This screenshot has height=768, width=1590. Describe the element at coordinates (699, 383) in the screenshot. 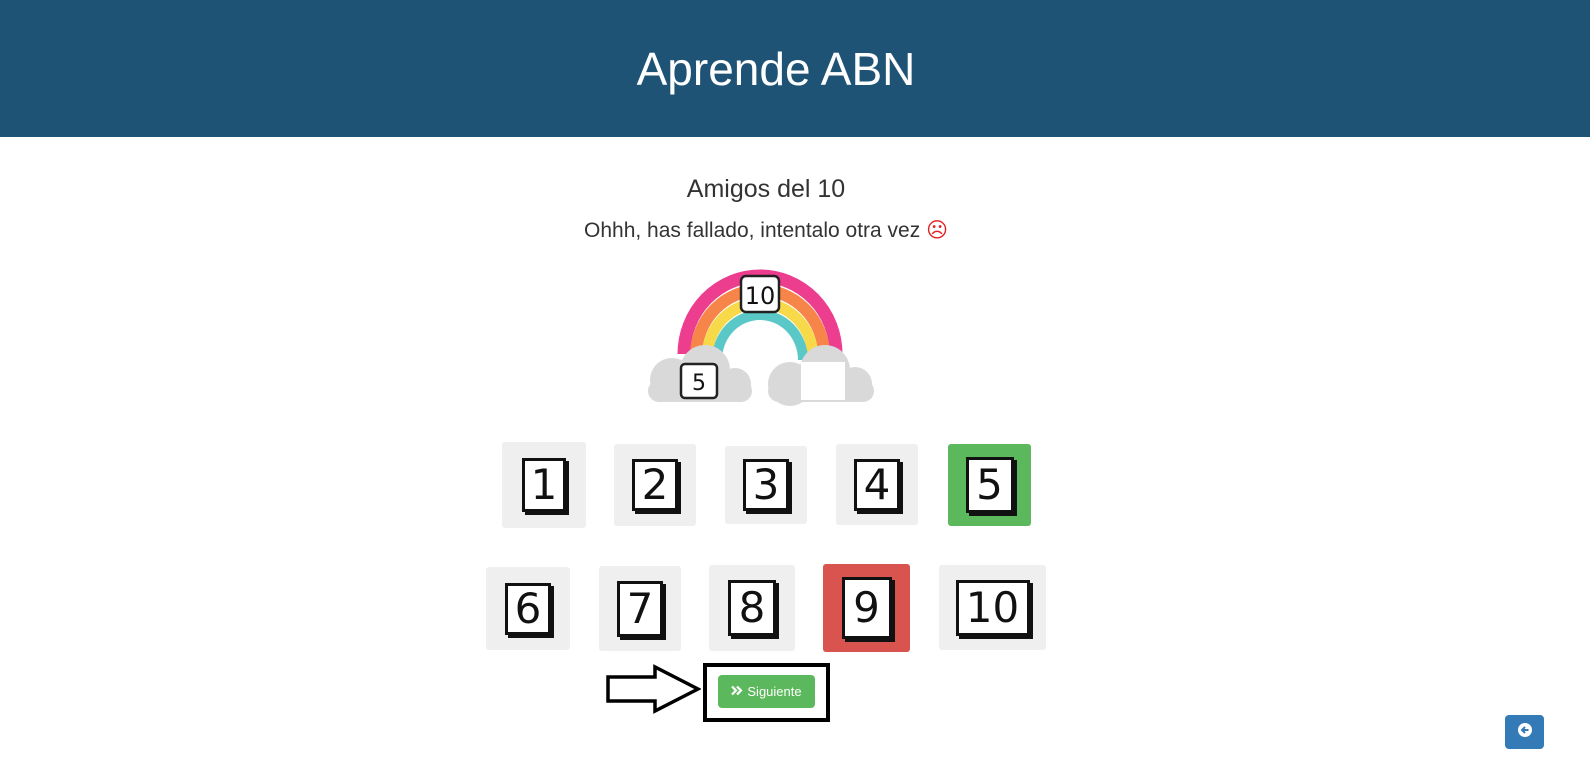

I see `left-addend-number: 5` at that location.